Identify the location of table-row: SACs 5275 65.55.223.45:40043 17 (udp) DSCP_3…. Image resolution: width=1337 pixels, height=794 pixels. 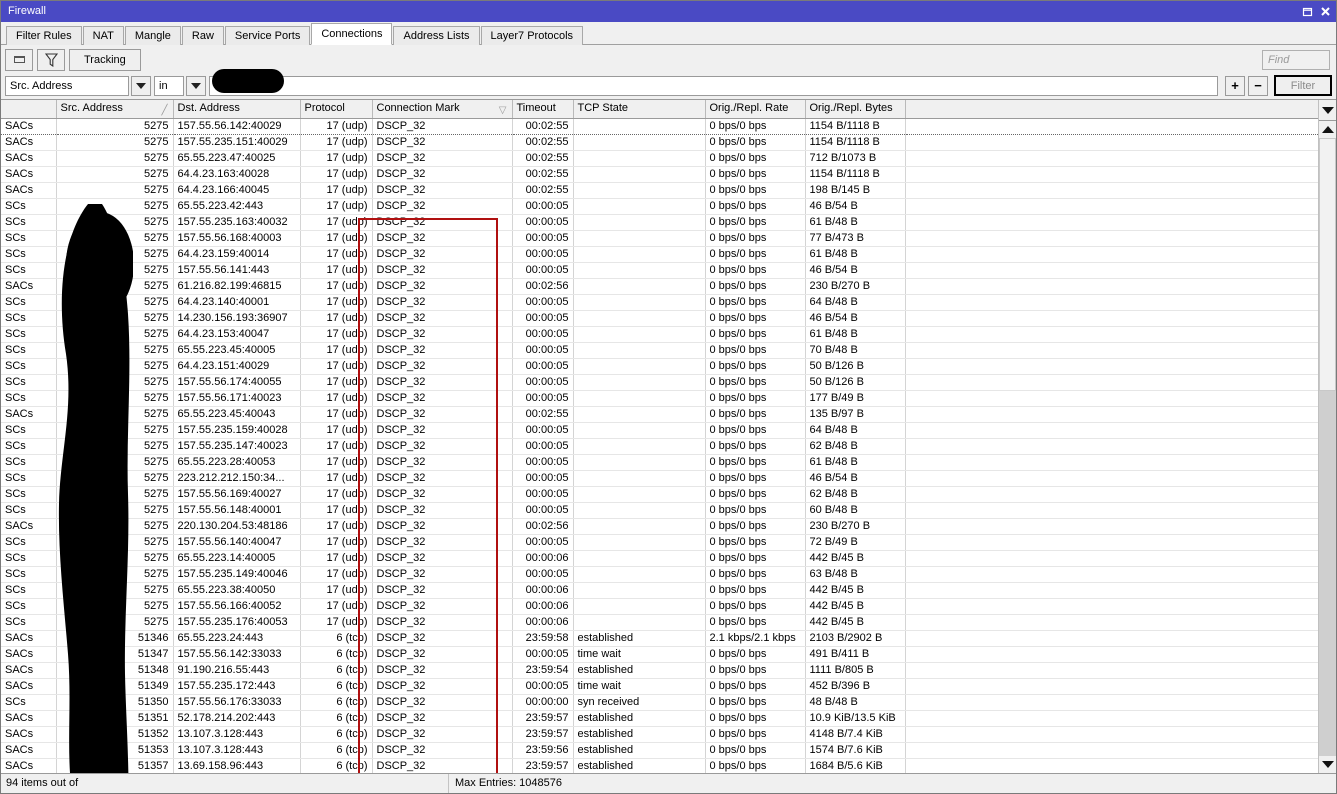
(659, 414).